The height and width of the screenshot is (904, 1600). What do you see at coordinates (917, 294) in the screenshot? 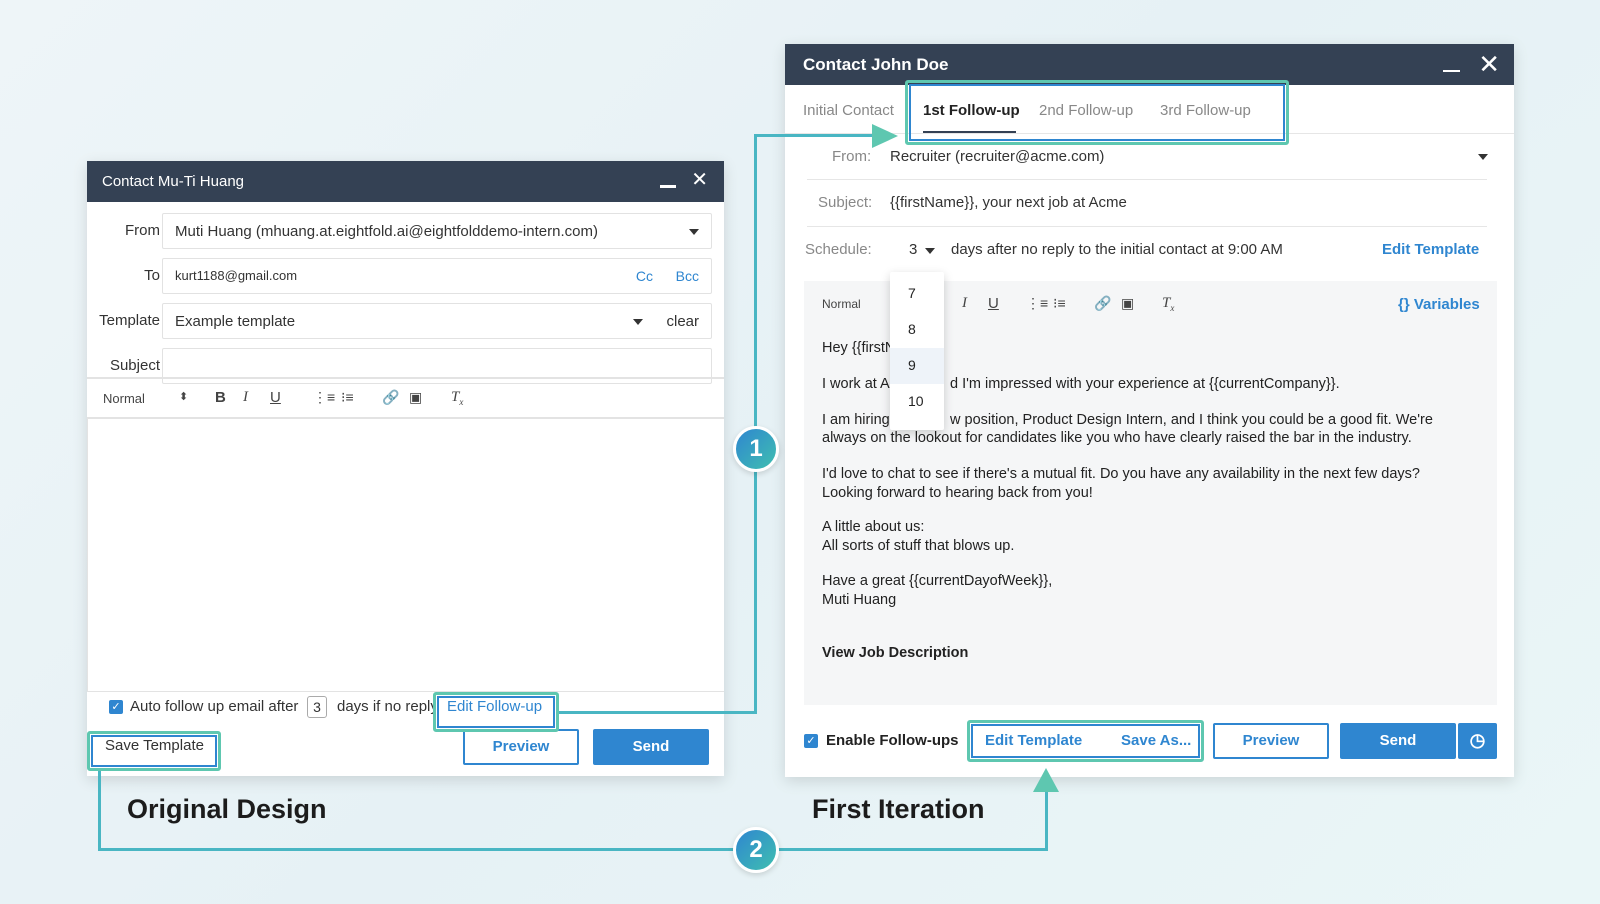
I see `day-option-7: 7` at bounding box center [917, 294].